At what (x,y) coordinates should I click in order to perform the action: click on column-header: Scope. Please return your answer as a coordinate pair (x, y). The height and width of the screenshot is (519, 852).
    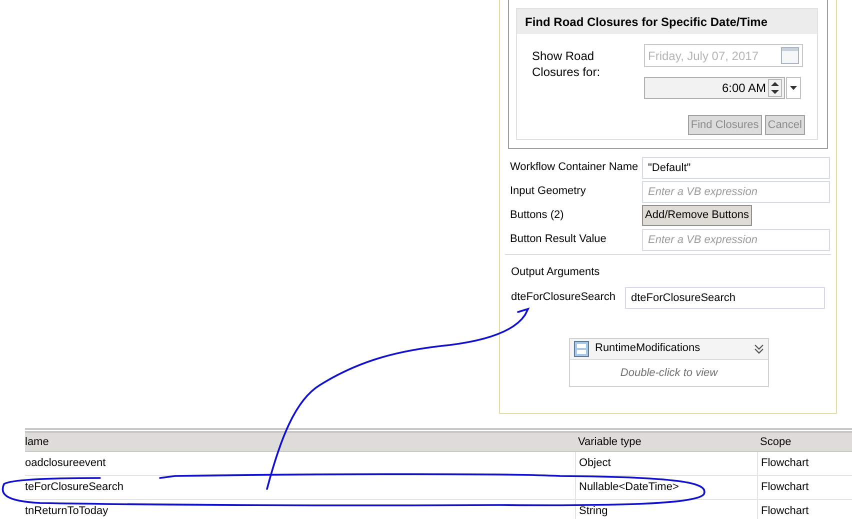
    Looking at the image, I should click on (804, 442).